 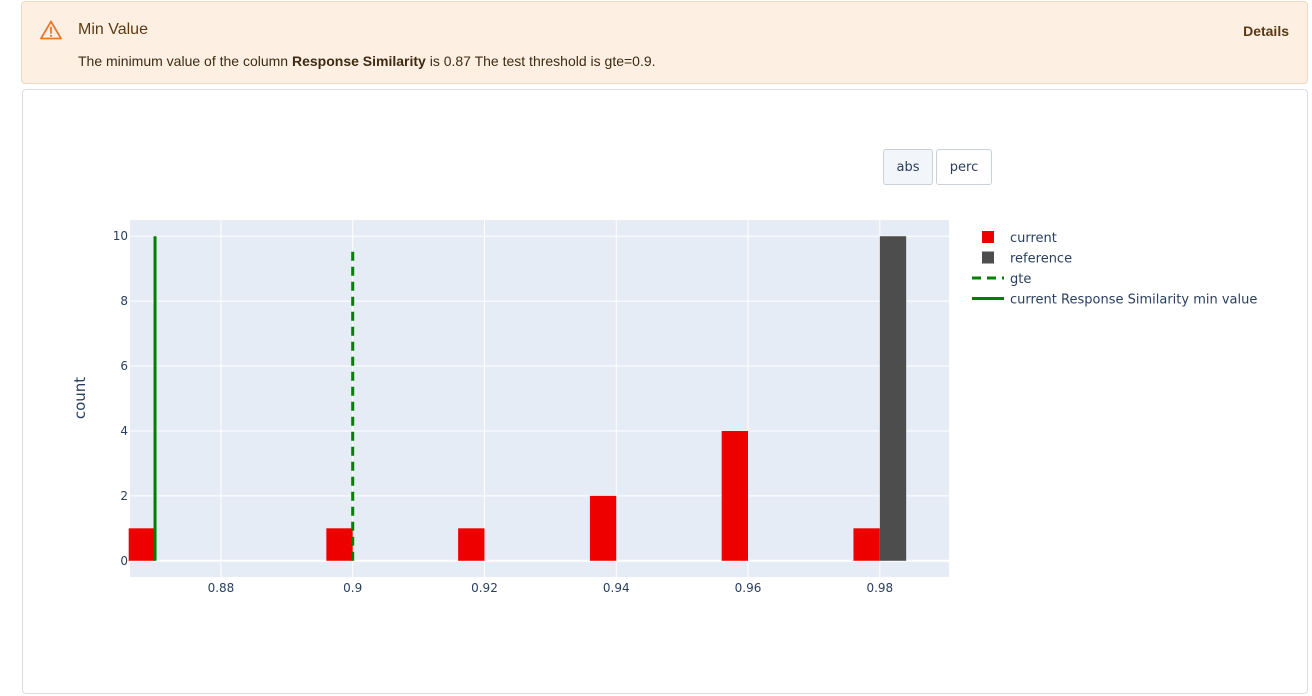 I want to click on y-tick-label: 6, so click(x=124, y=366).